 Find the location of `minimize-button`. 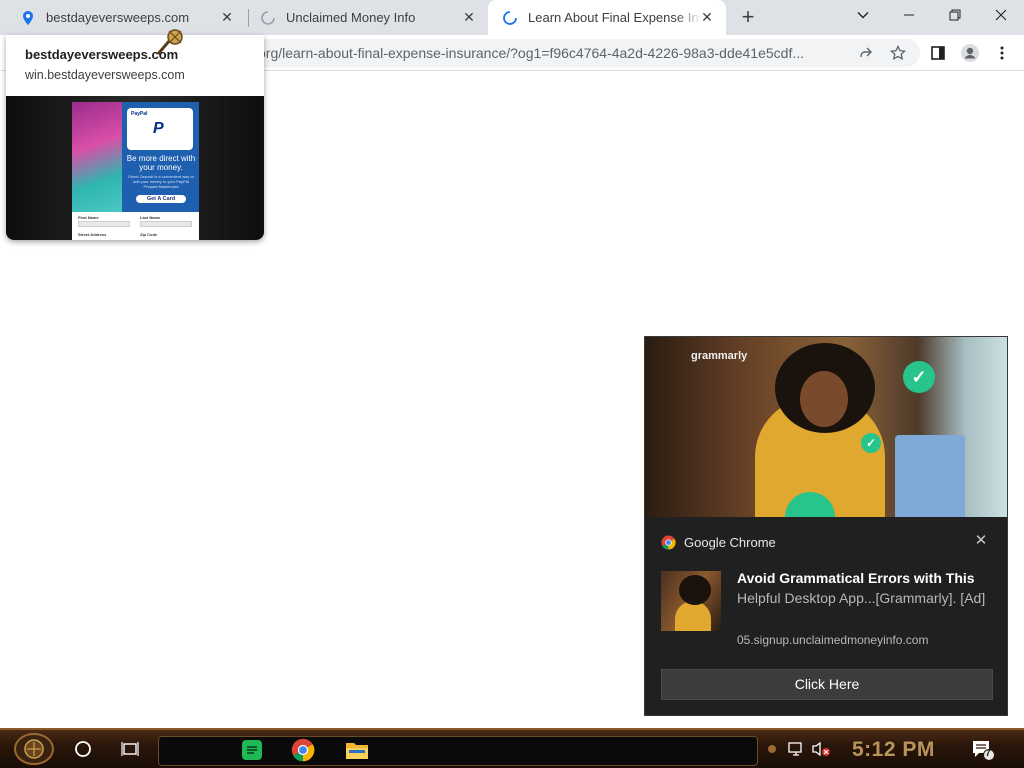

minimize-button is located at coordinates (909, 15).